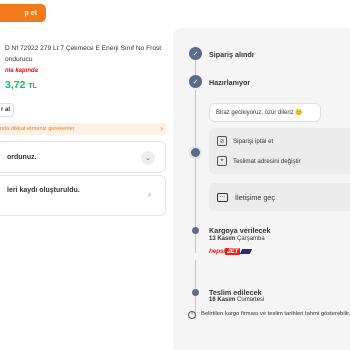  I want to click on record-card-text: leri kaydı oluşturuldu., so click(43, 190).